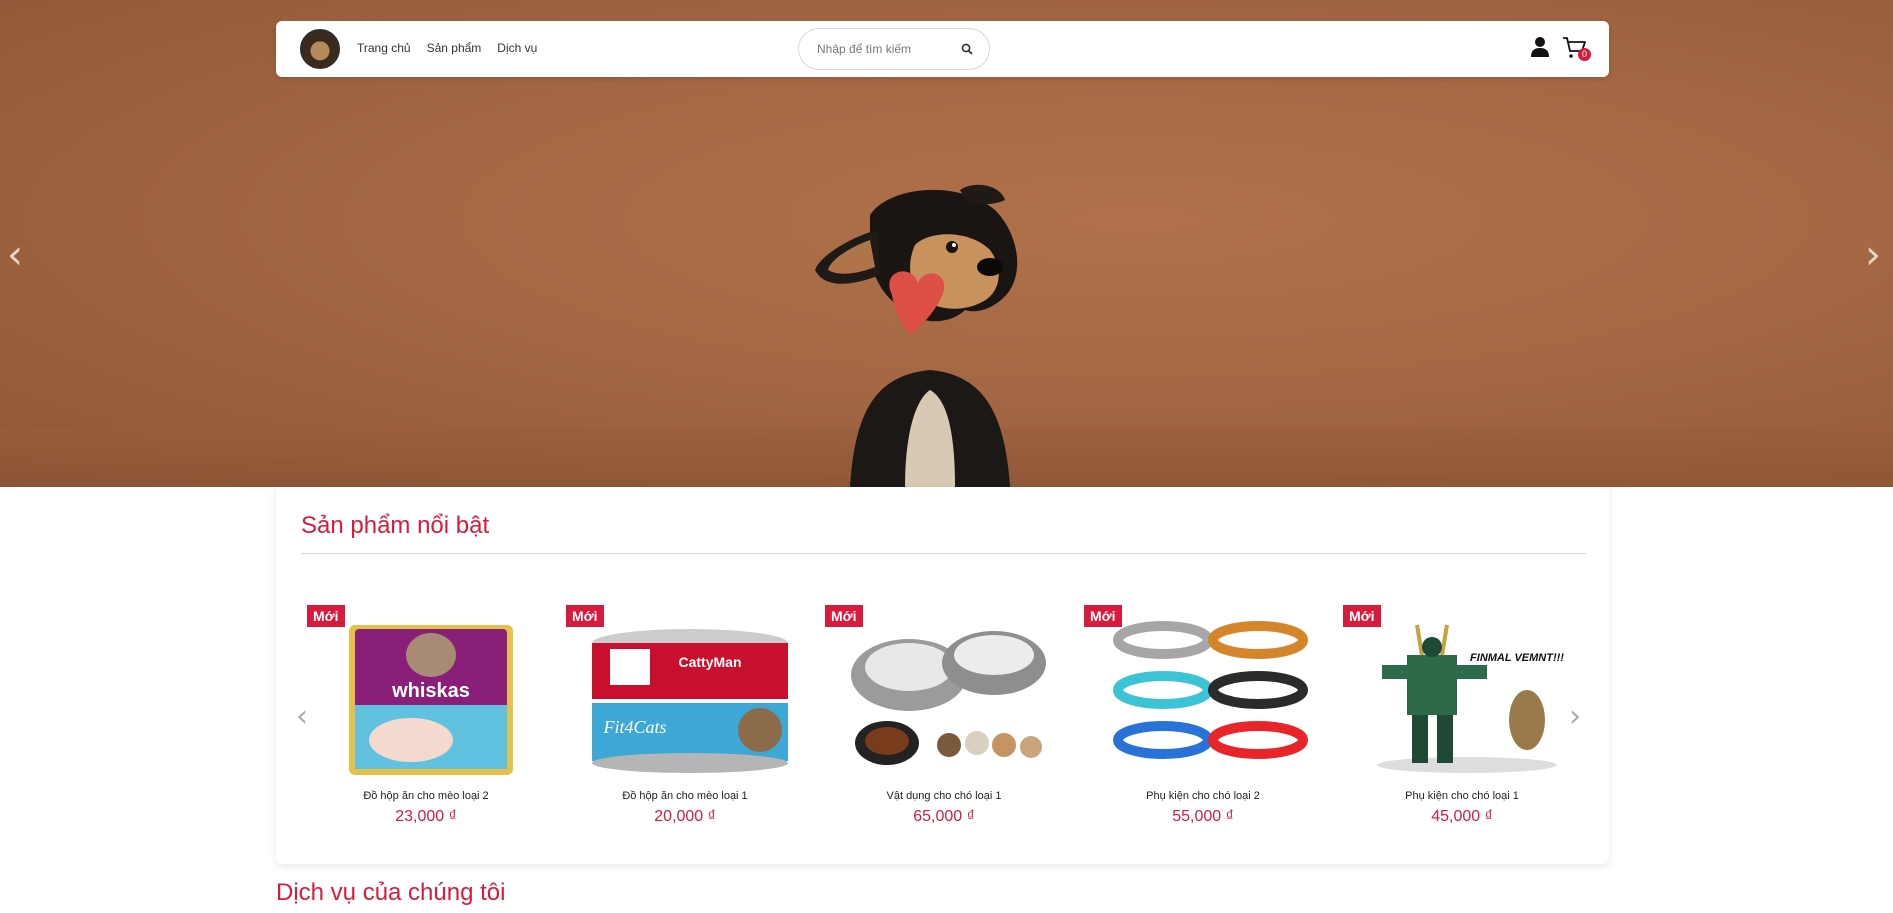 This screenshot has height=913, width=1893. Describe the element at coordinates (1540, 47) in the screenshot. I see `user-icon` at that location.